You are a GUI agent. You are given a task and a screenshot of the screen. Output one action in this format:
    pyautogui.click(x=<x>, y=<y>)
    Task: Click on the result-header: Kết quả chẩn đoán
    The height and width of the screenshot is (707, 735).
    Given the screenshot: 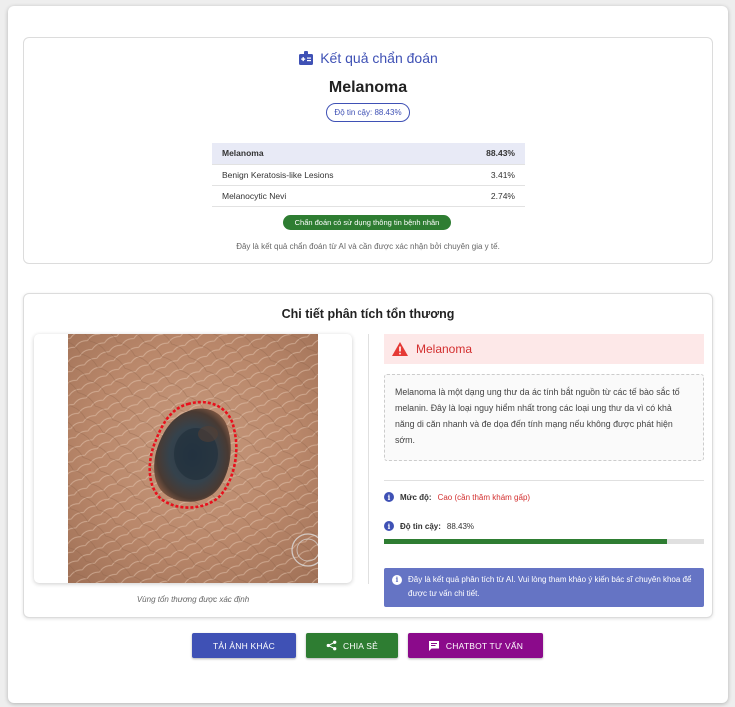 What is the action you would take?
    pyautogui.click(x=368, y=58)
    